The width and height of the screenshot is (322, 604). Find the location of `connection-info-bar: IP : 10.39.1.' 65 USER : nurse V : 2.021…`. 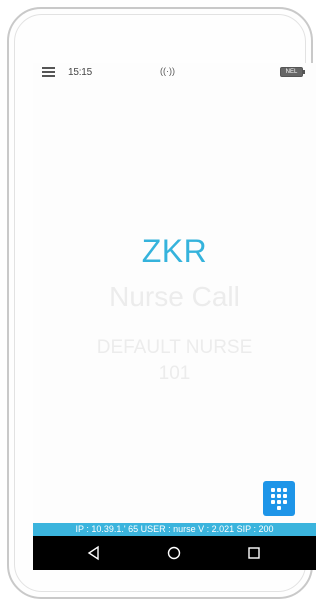

connection-info-bar: IP : 10.39.1.' 65 USER : nurse V : 2.021… is located at coordinates (174, 529).